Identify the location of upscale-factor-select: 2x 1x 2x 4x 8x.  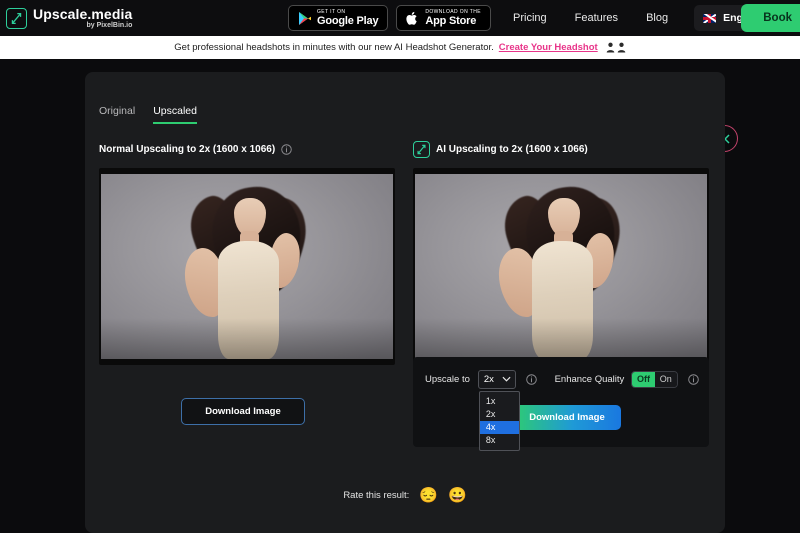
(498, 410).